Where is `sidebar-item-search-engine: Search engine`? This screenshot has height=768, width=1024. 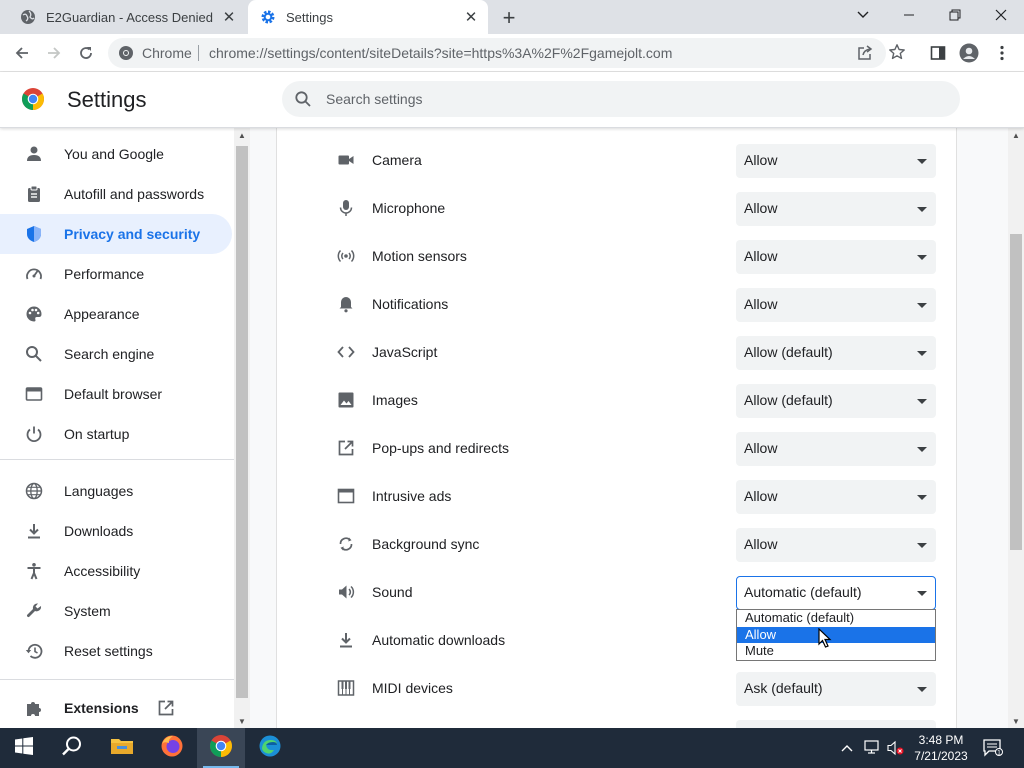 sidebar-item-search-engine: Search engine is located at coordinates (116, 354).